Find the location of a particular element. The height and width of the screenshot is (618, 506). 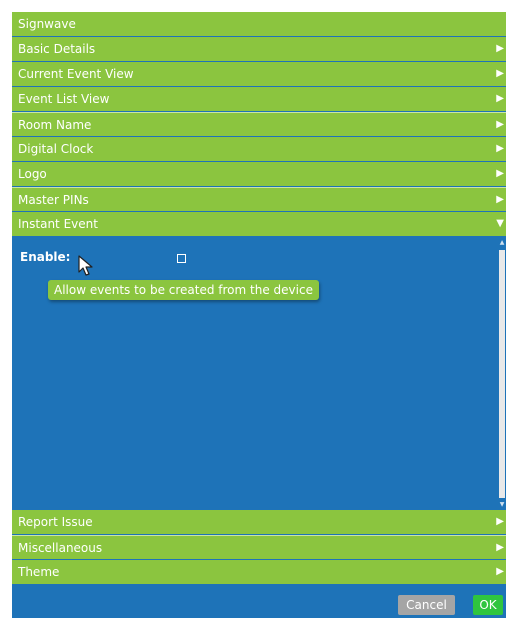

section-current-event-view: Current Event View ▶ is located at coordinates (259, 74).